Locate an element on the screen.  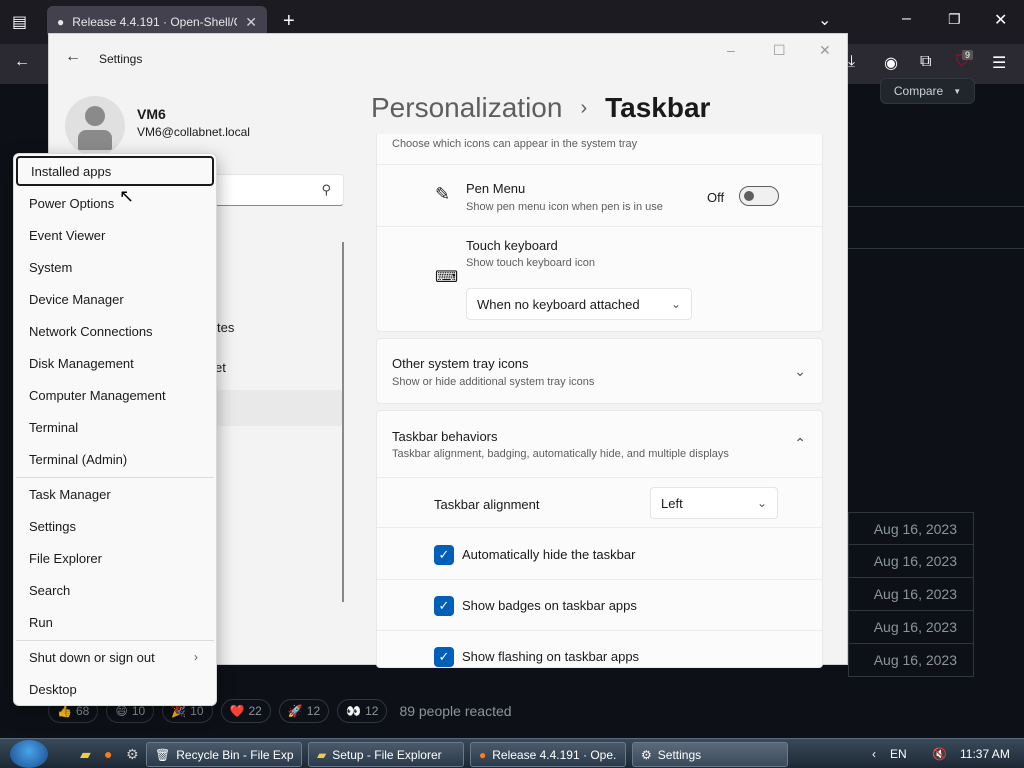
touch-keyboard-subtitle: Show touch keyboard icon is located at coordinates (531, 263).